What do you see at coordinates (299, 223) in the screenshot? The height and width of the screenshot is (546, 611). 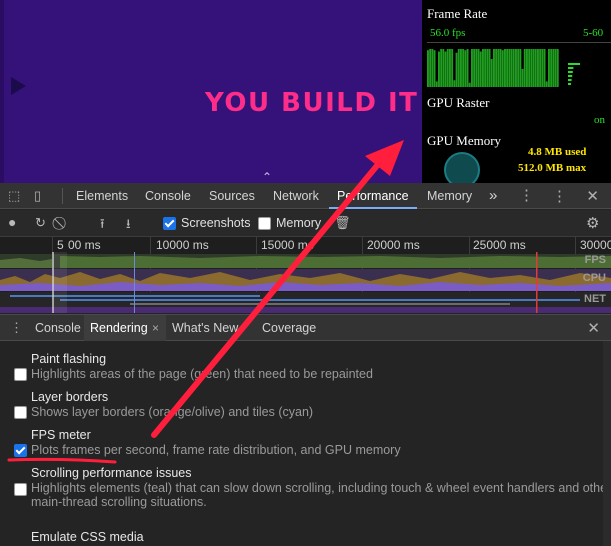 I see `memory-label: Memory` at bounding box center [299, 223].